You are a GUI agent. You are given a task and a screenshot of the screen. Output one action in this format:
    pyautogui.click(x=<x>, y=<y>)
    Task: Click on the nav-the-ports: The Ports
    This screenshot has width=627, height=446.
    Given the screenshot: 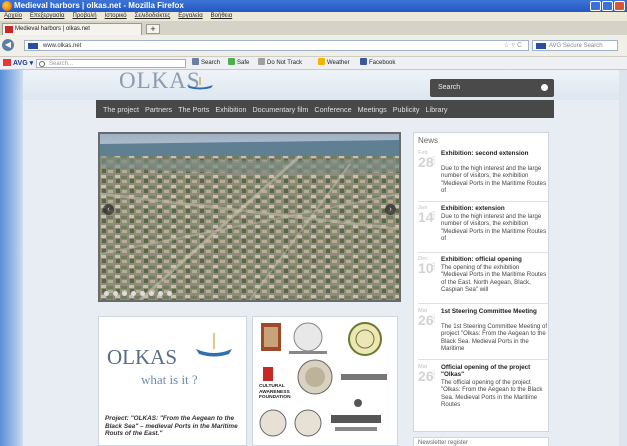 What is the action you would take?
    pyautogui.click(x=193, y=109)
    